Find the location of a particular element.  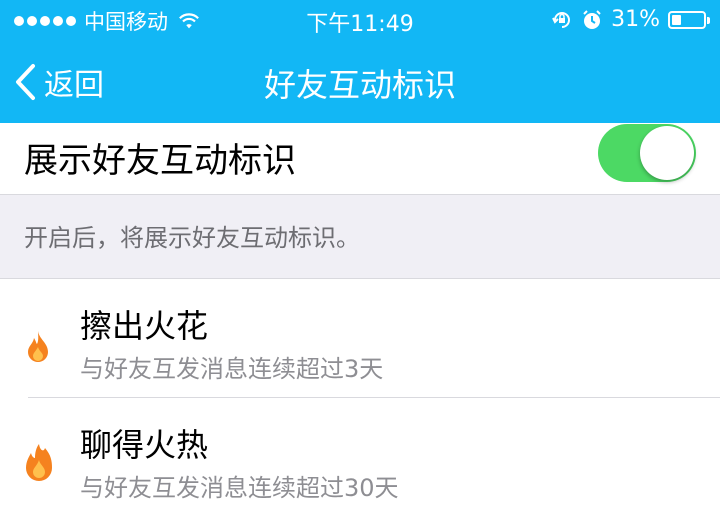

alarm-icon is located at coordinates (592, 19).